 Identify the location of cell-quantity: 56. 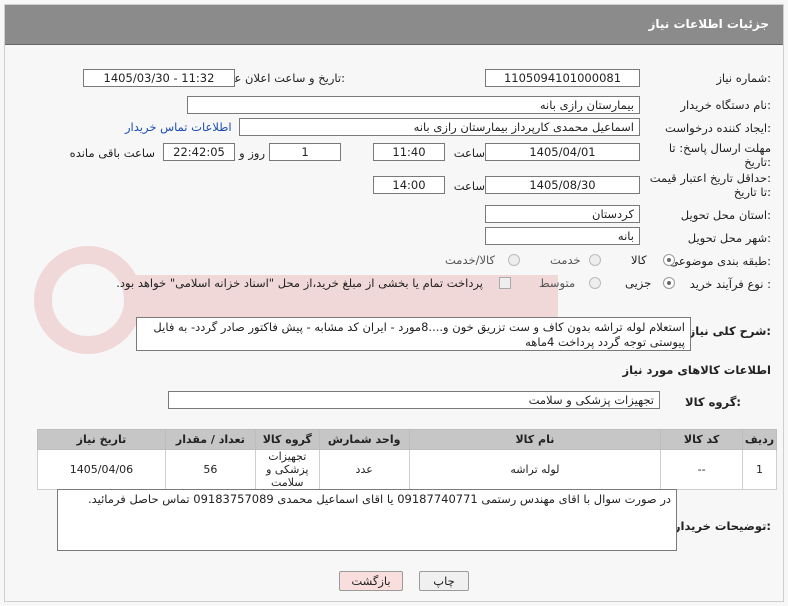
(210, 469).